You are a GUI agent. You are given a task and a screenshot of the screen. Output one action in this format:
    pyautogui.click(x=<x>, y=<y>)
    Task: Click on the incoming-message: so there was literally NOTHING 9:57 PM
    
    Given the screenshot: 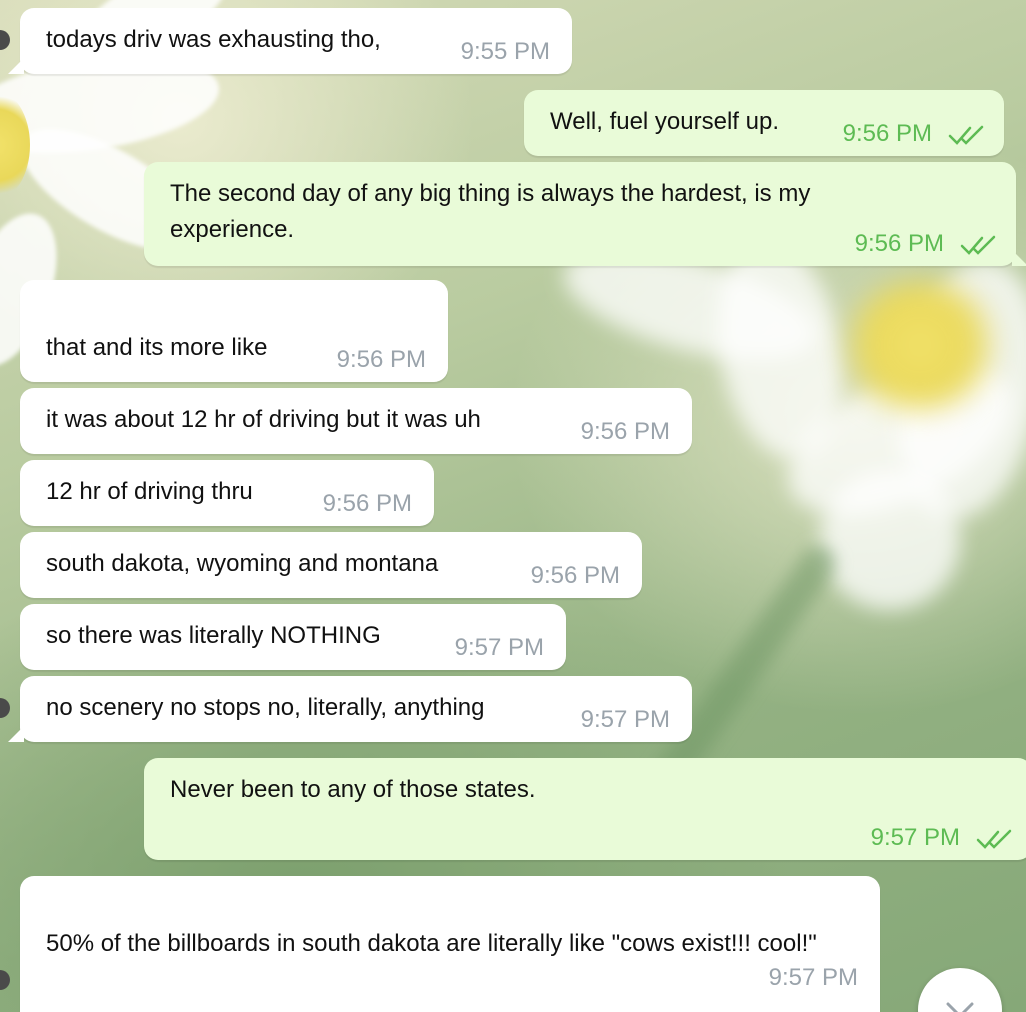 What is the action you would take?
    pyautogui.click(x=293, y=637)
    